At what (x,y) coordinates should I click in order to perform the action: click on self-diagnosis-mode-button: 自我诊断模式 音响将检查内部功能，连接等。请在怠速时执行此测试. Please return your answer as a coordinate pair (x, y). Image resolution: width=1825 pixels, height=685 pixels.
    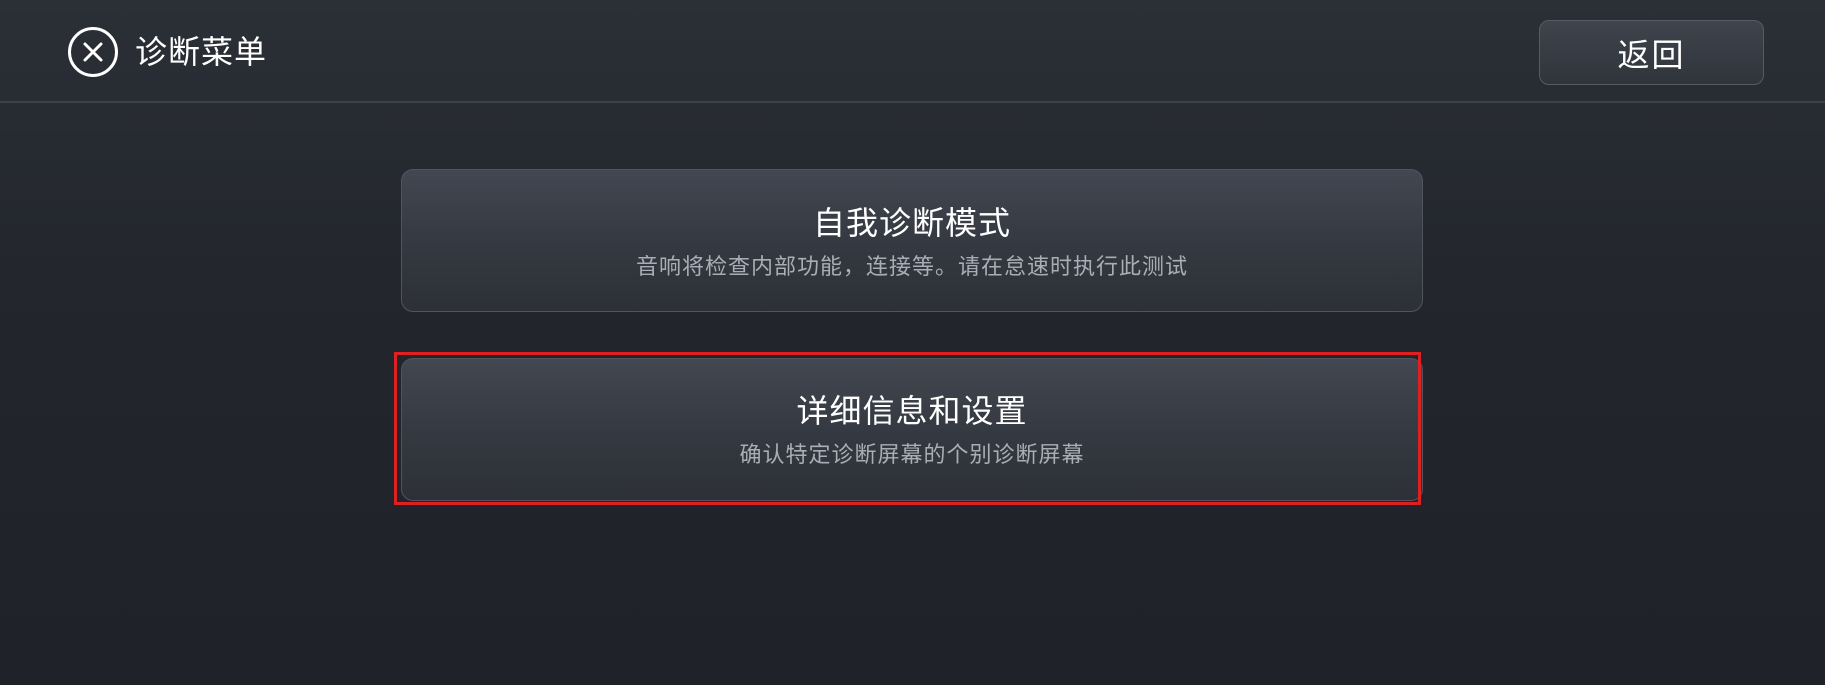
    Looking at the image, I should click on (912, 240).